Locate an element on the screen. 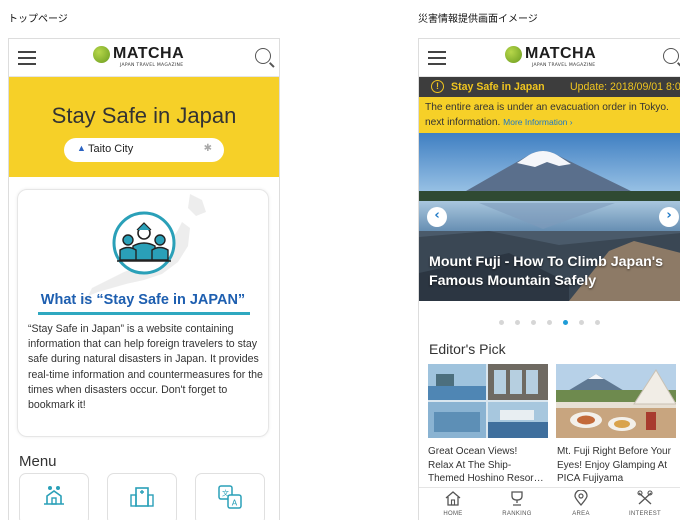  article-2-line3: PICA Fujiyama is located at coordinates (590, 479).